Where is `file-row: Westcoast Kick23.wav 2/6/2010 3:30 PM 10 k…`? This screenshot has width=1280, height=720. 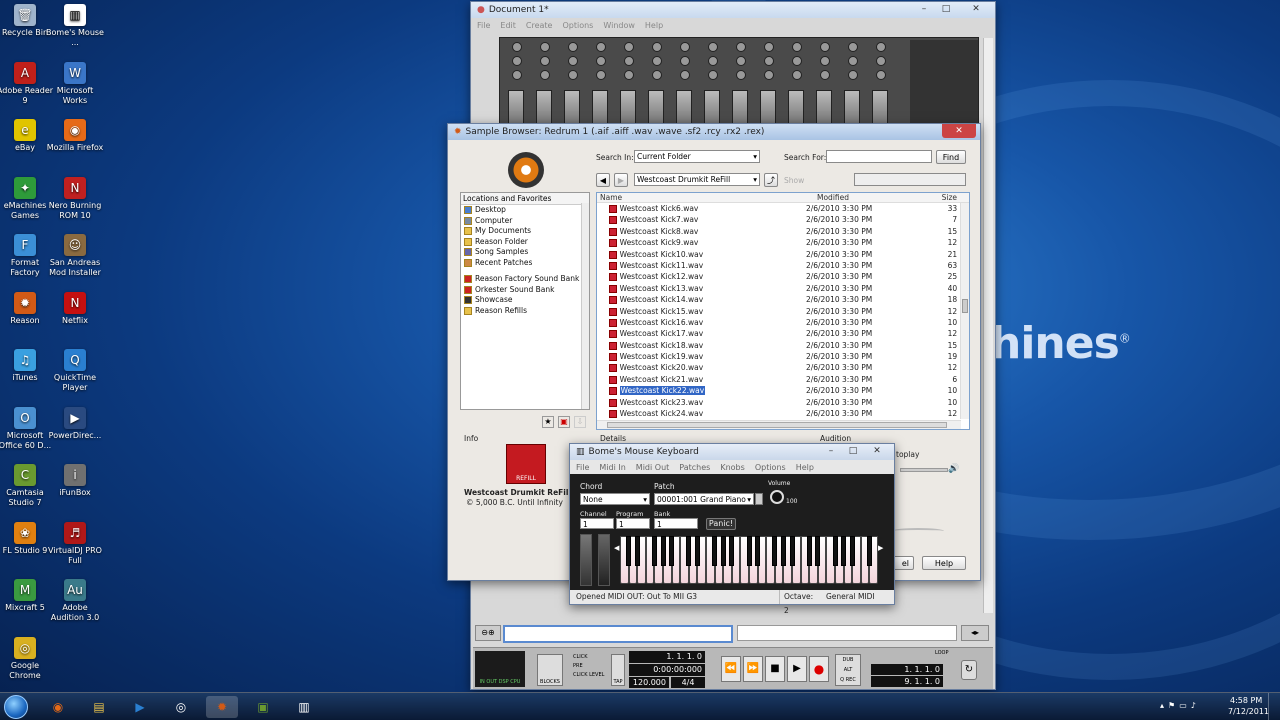
file-row: Westcoast Kick23.wav 2/6/2010 3:30 PM 10 k… is located at coordinates (783, 402).